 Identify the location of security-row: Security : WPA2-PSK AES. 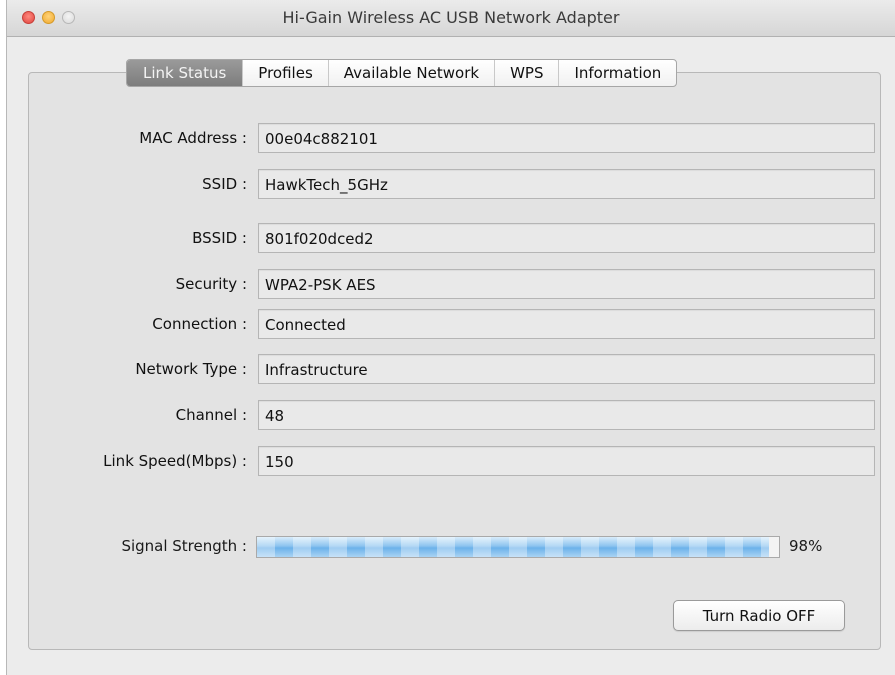
(447, 284).